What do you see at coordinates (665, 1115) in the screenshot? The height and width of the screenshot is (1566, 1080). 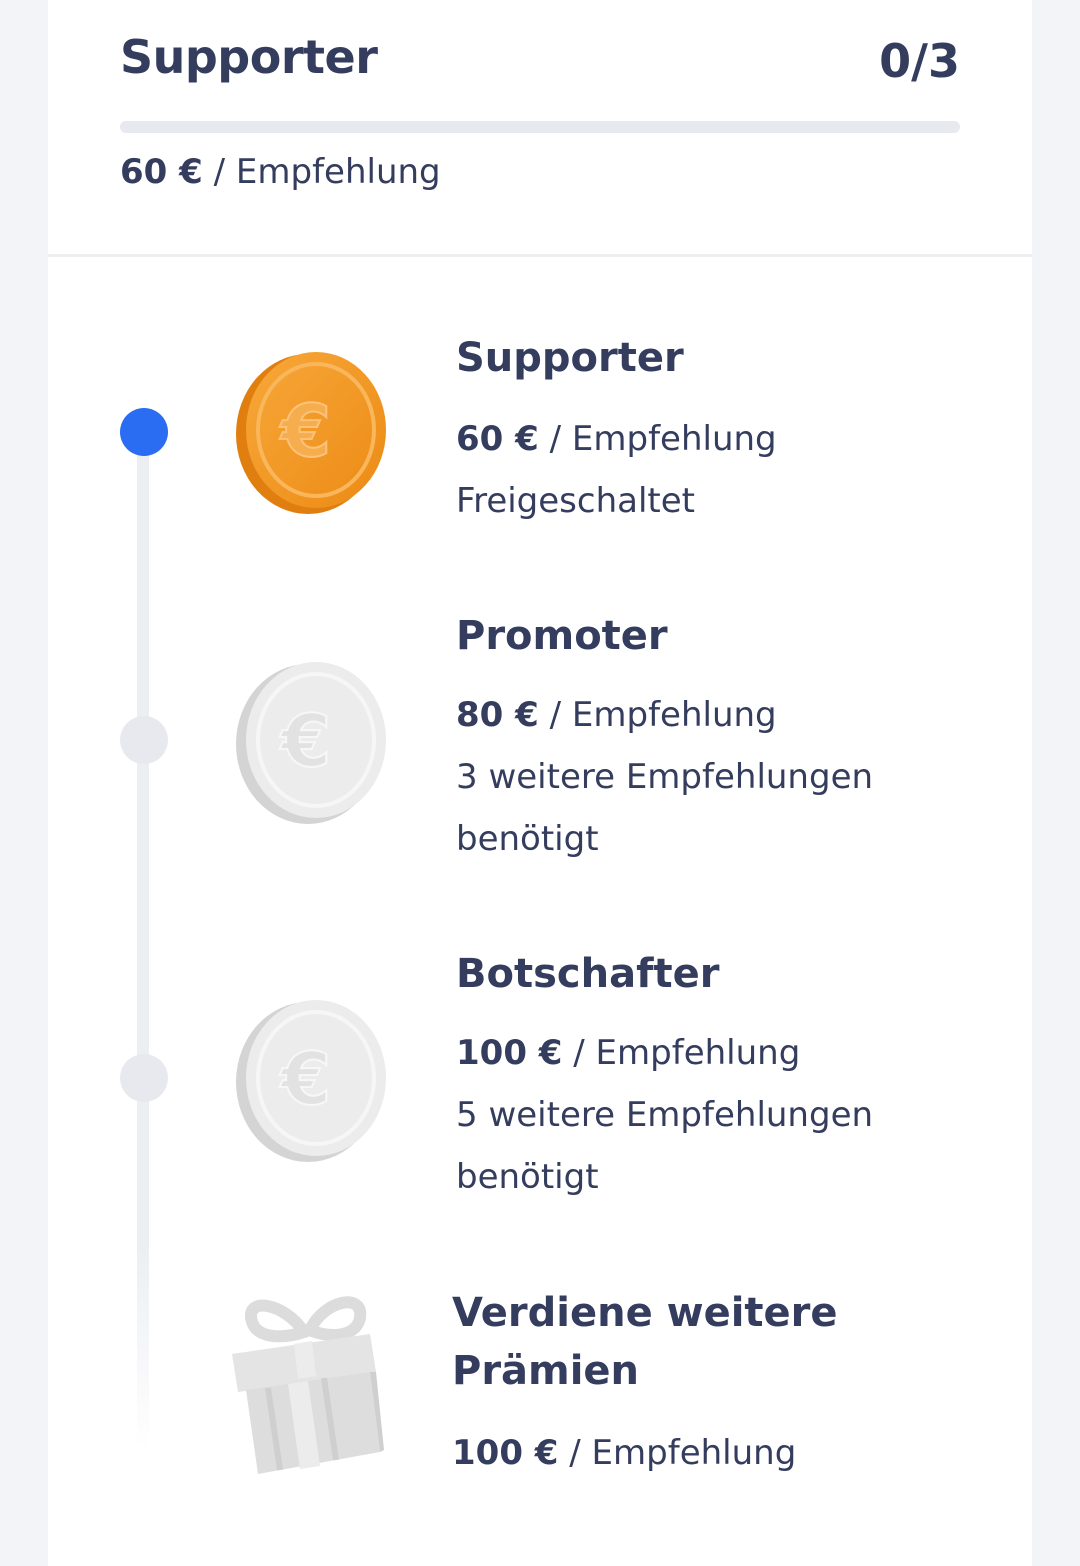 I see `tier-status-line1: 5 weitere Empfehlungen` at bounding box center [665, 1115].